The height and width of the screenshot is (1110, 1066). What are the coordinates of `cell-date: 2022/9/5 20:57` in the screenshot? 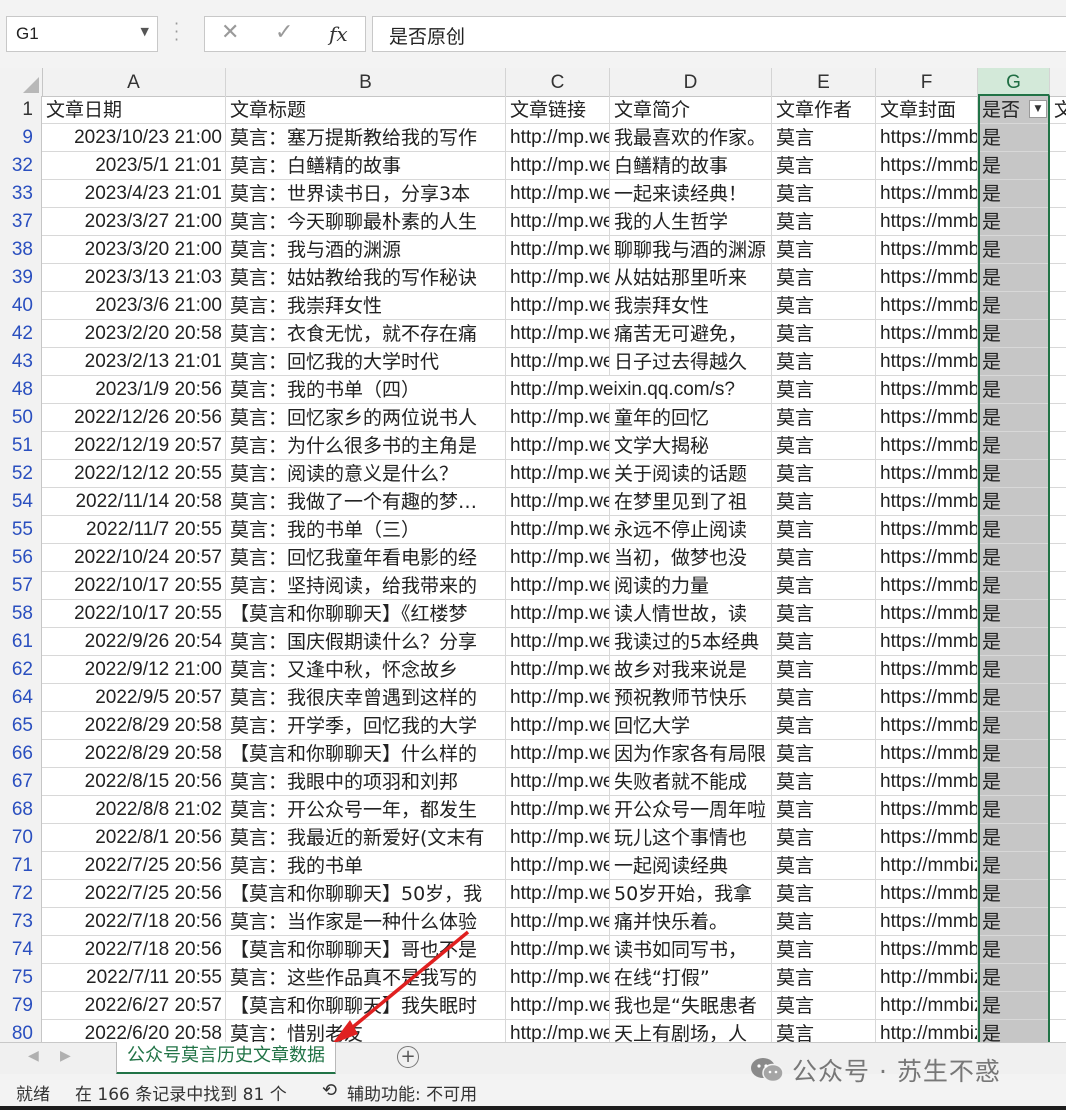 It's located at (134, 697).